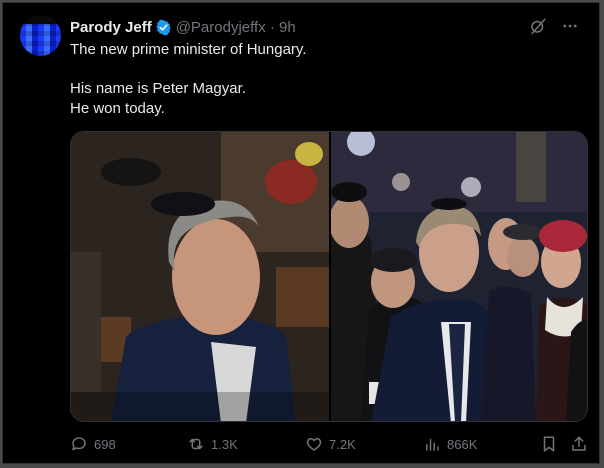 Image resolution: width=604 pixels, height=468 pixels. What do you see at coordinates (570, 26) in the screenshot?
I see `more-icon` at bounding box center [570, 26].